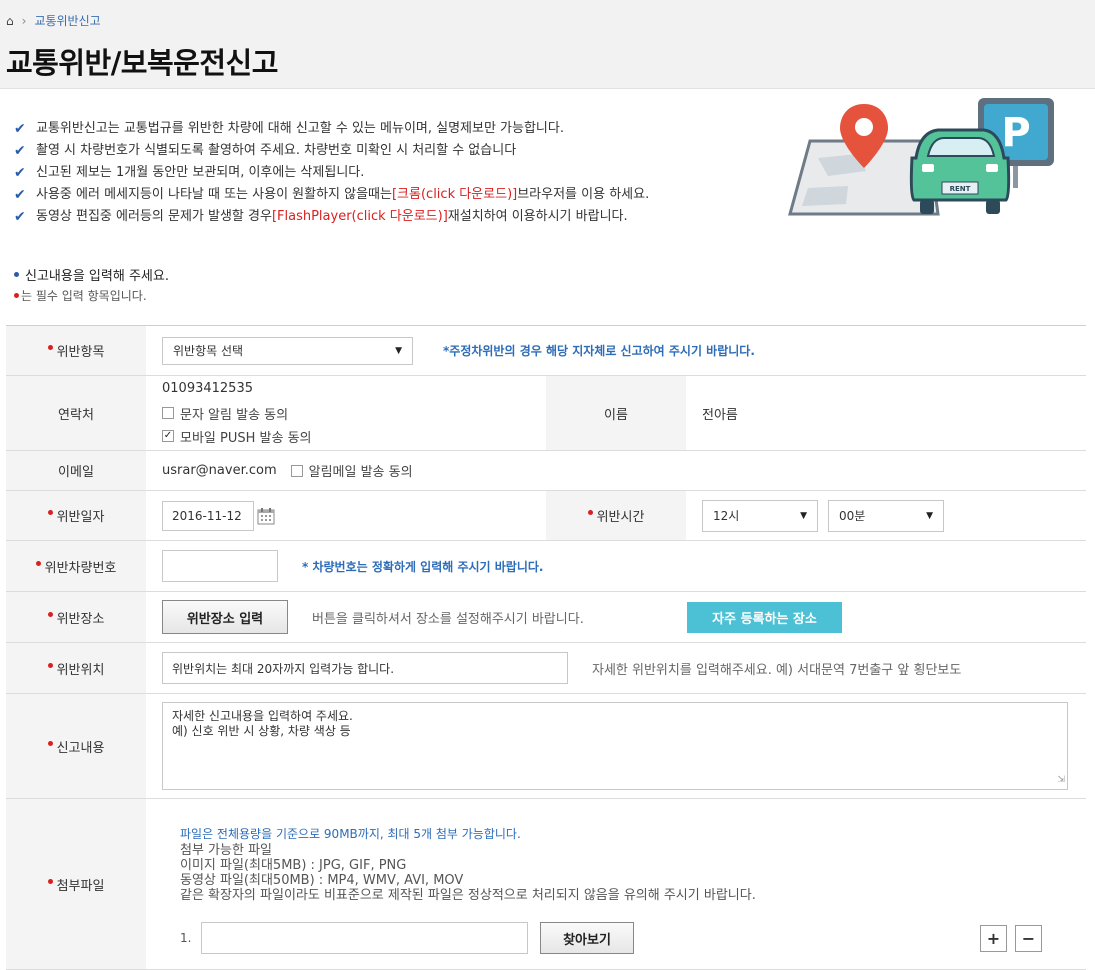 The width and height of the screenshot is (1095, 970). Describe the element at coordinates (283, 668) in the screenshot. I see `position-placeholder: 위반위치는 최대 20자까지 입력가능 합니다.` at that location.